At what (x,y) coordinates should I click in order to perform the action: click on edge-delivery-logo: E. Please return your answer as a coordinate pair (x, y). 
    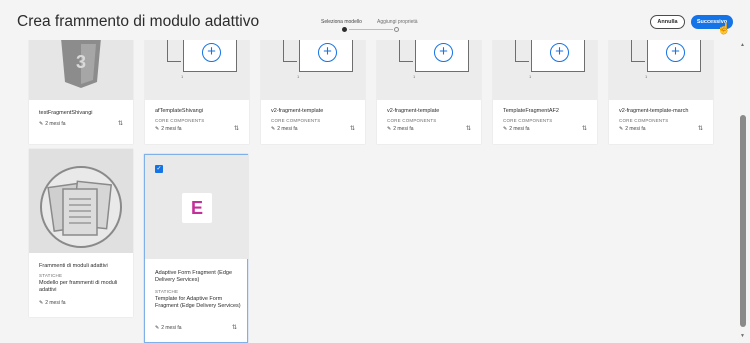
    Looking at the image, I should click on (197, 208).